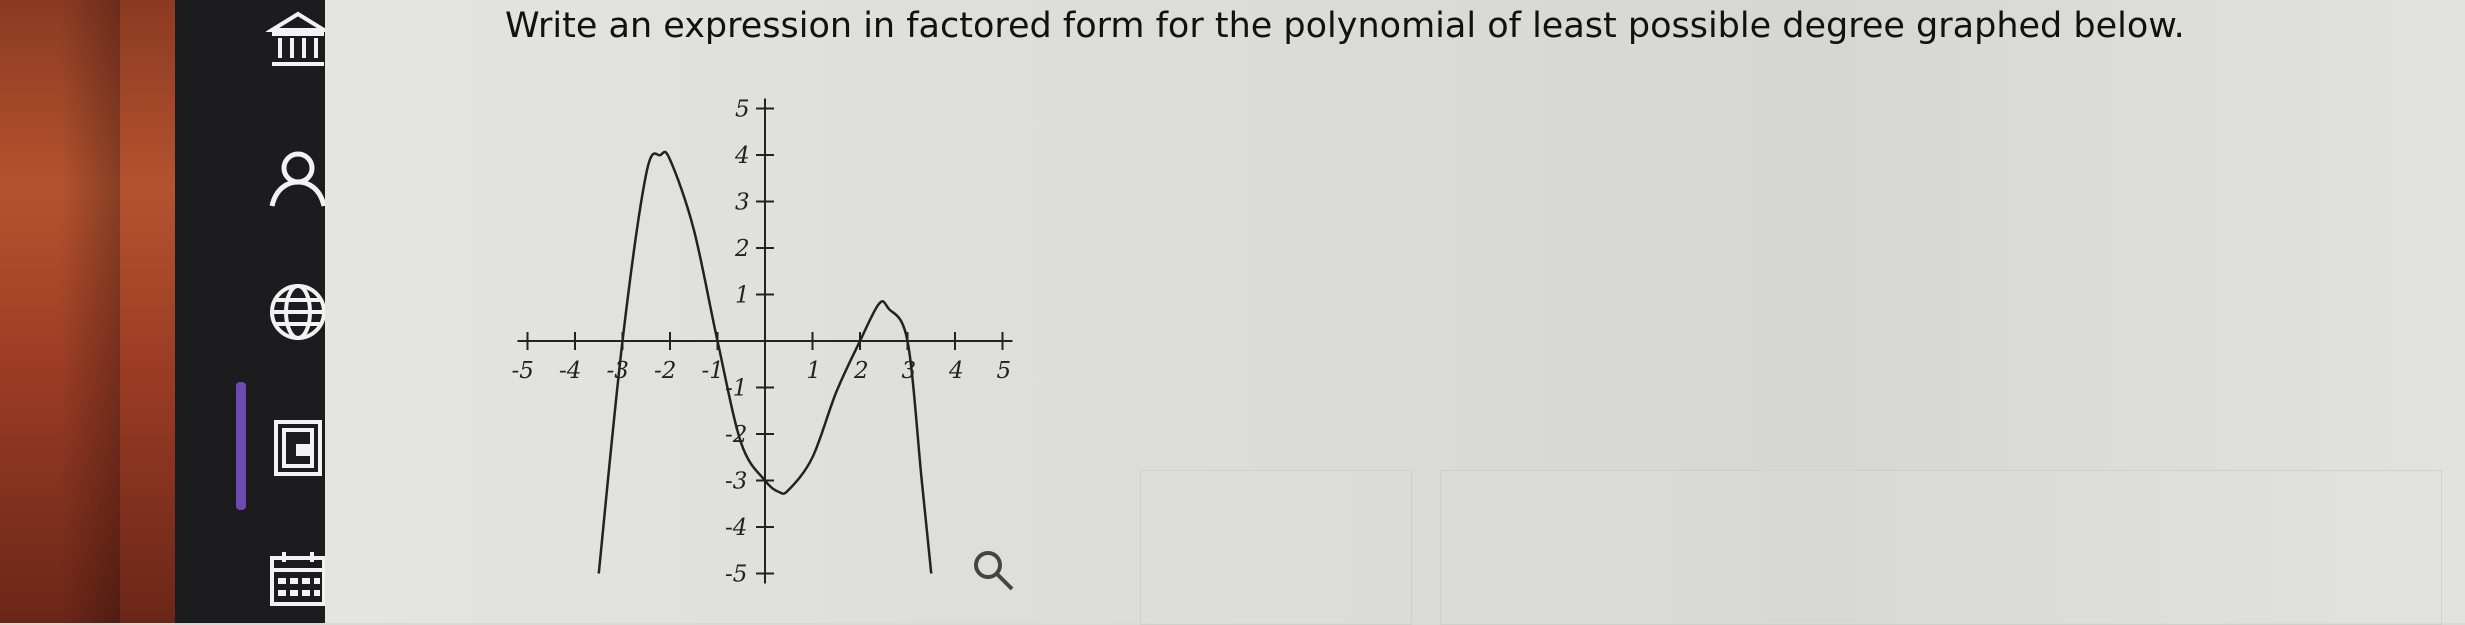  Describe the element at coordinates (909, 371) in the screenshot. I see `x-tick-label: 3` at that location.